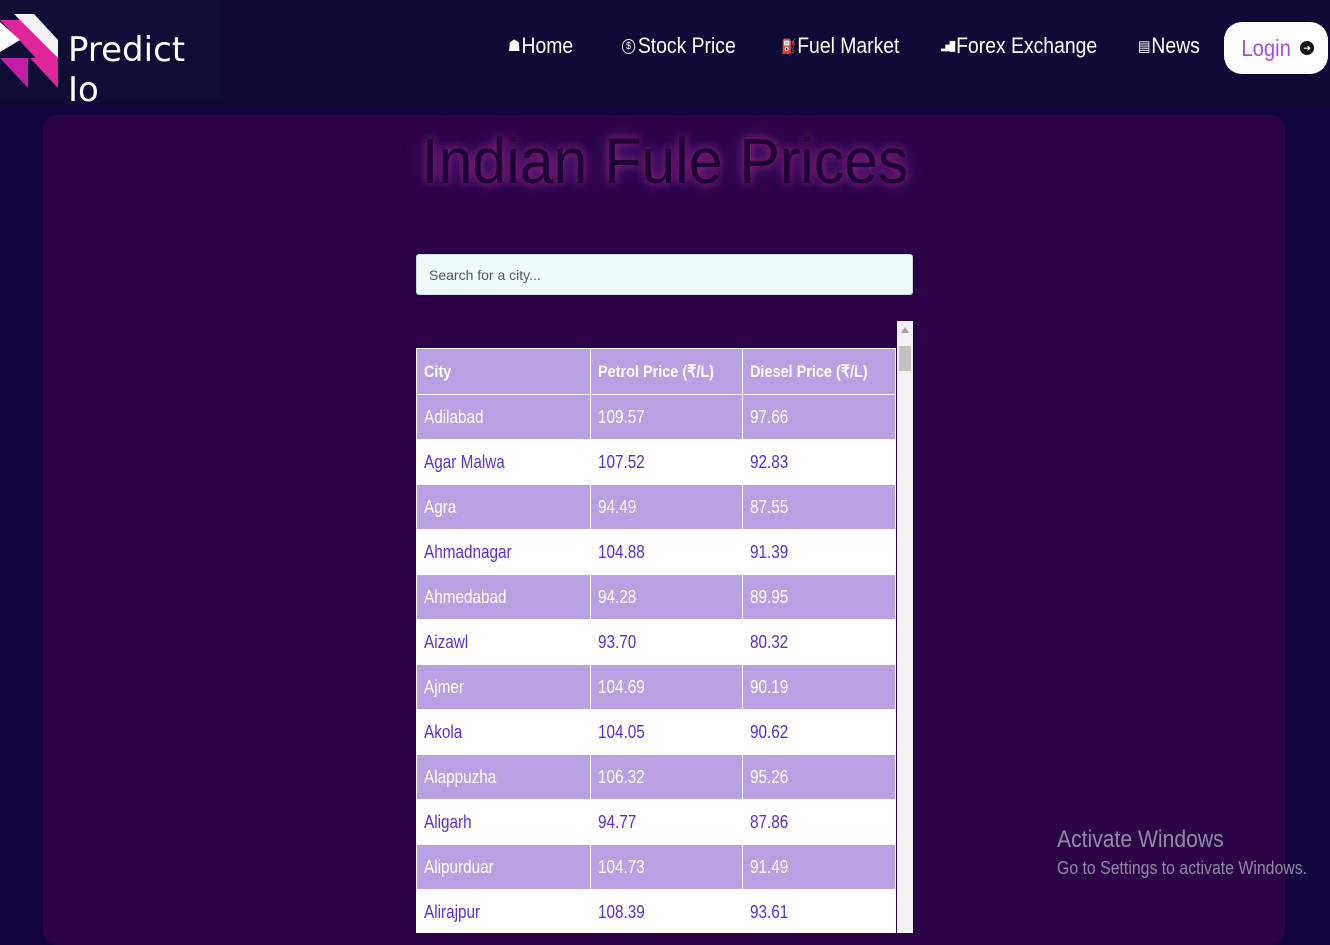 Image resolution: width=1330 pixels, height=945 pixels. I want to click on petrol-price-cell: 104.69, so click(666, 687).